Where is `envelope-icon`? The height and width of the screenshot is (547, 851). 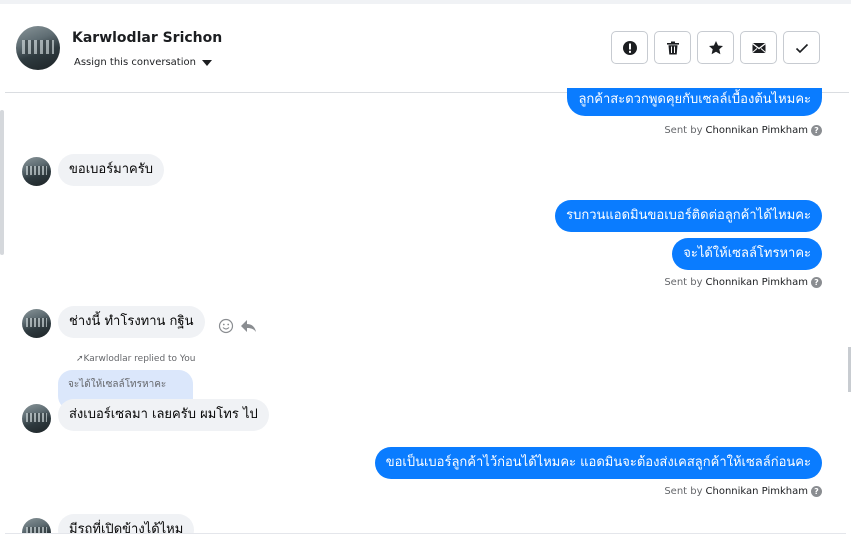
envelope-icon is located at coordinates (758, 47).